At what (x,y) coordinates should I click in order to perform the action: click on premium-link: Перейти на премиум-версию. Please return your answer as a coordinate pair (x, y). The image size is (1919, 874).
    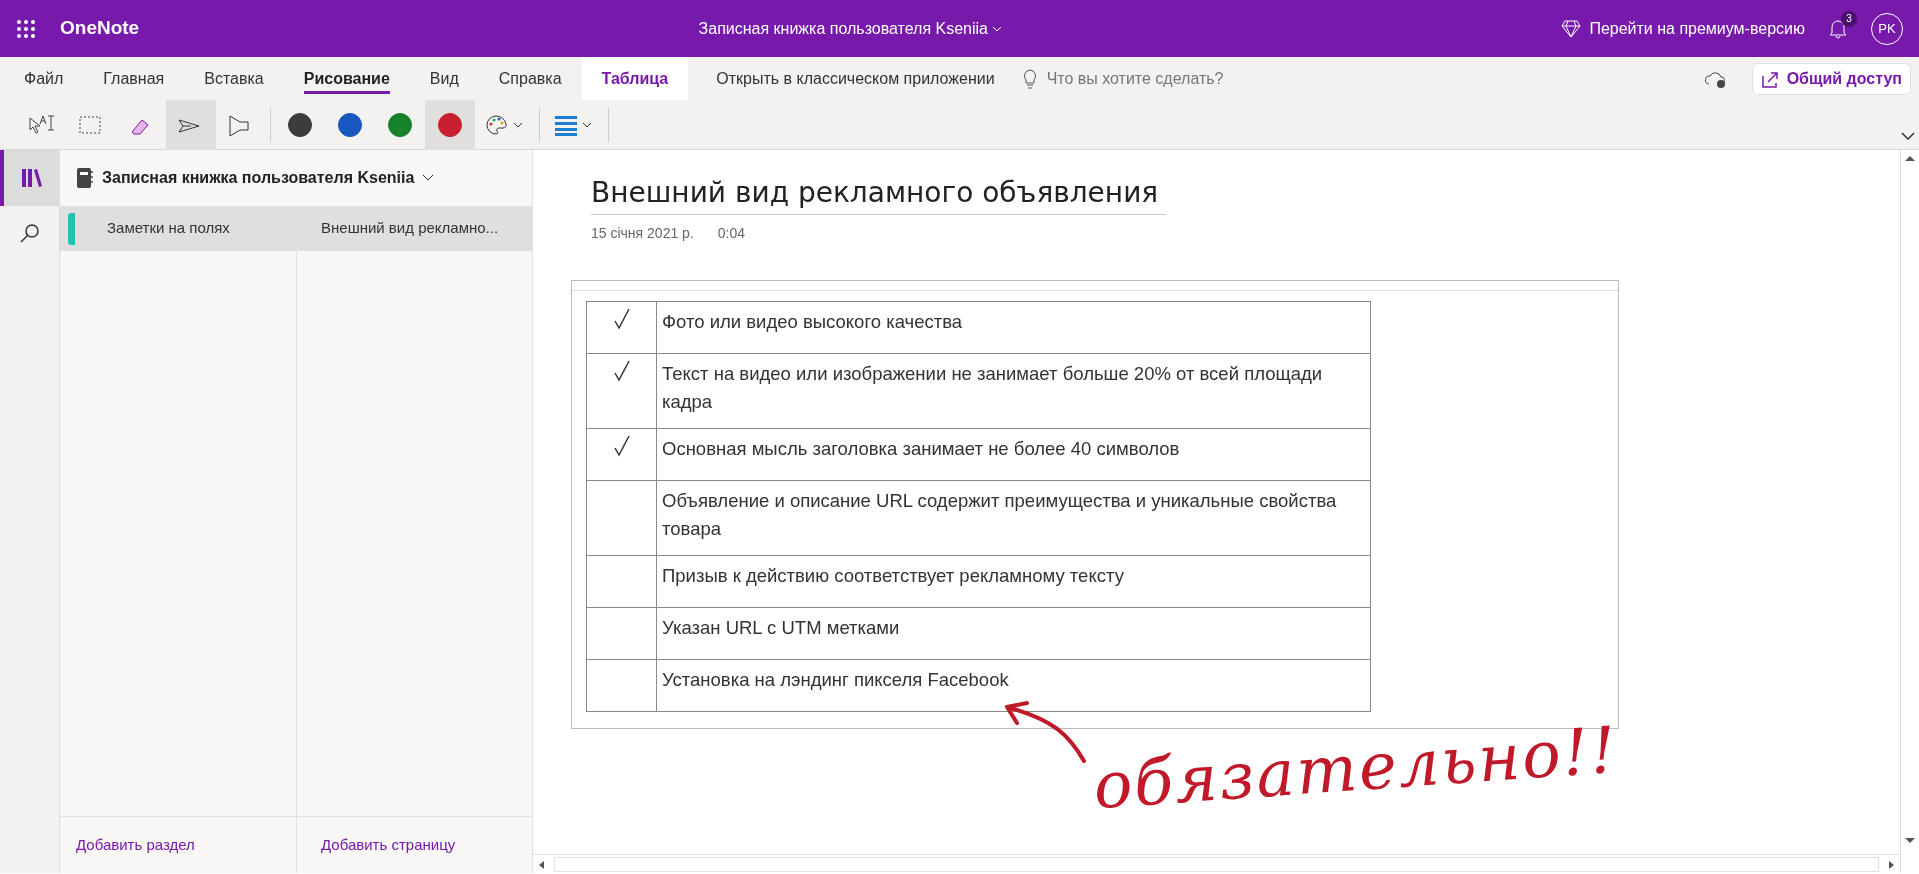
    Looking at the image, I should click on (1683, 28).